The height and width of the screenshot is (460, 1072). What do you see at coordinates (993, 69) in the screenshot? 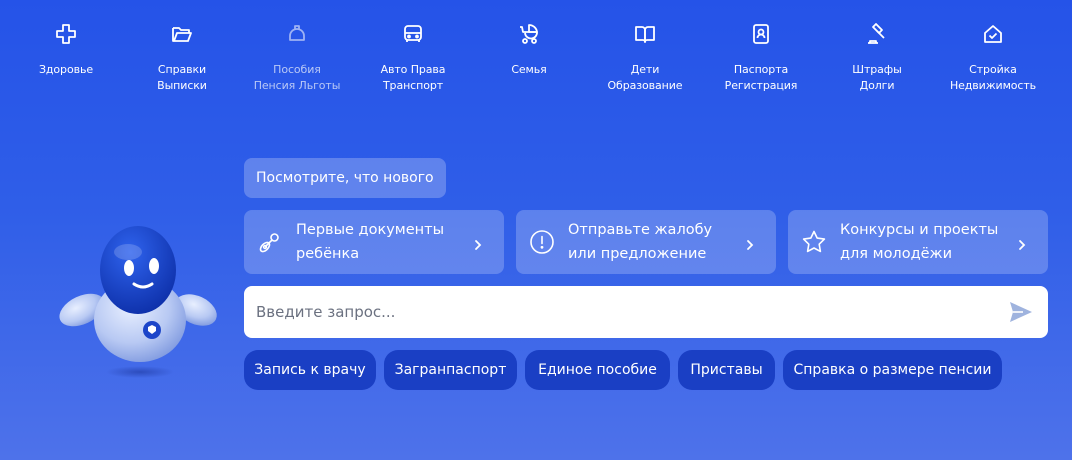
I see `category-label-line: Стройка` at bounding box center [993, 69].